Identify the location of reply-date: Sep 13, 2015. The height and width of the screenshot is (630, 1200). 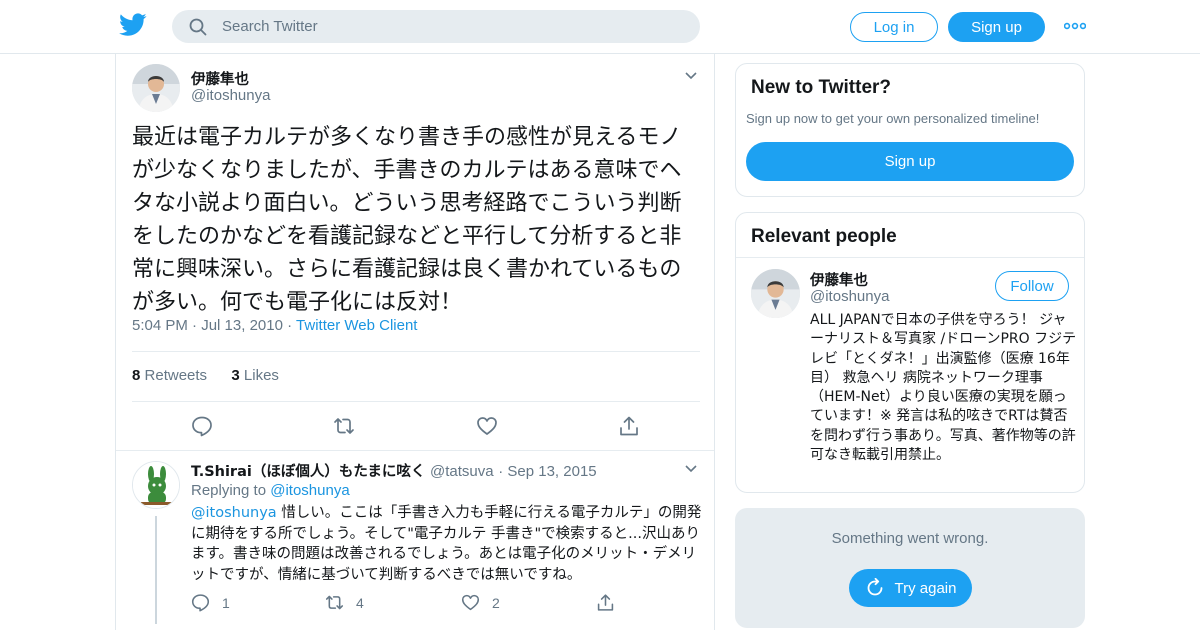
(551, 471).